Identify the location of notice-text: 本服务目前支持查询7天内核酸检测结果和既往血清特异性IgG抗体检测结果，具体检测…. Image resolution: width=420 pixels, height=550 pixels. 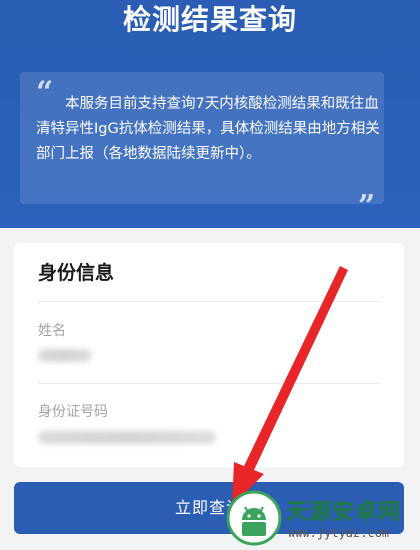
(208, 129).